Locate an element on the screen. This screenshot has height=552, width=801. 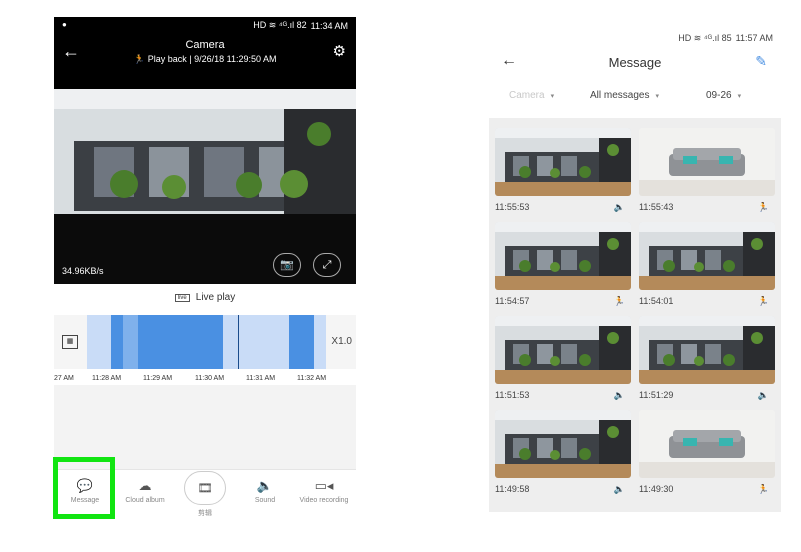
date-filter: 09-26 ▾ is located at coordinates (723, 95).